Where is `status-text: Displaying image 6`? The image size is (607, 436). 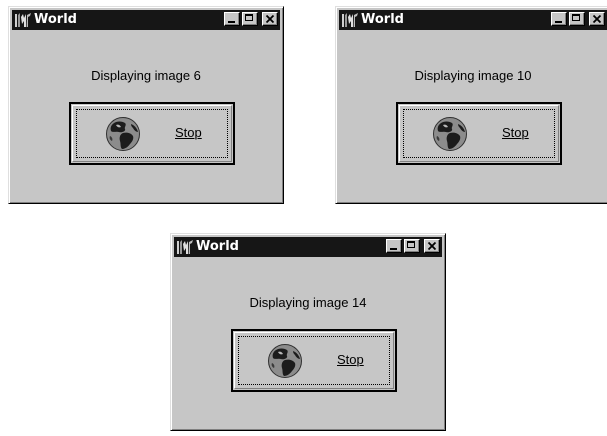 status-text: Displaying image 6 is located at coordinates (146, 75).